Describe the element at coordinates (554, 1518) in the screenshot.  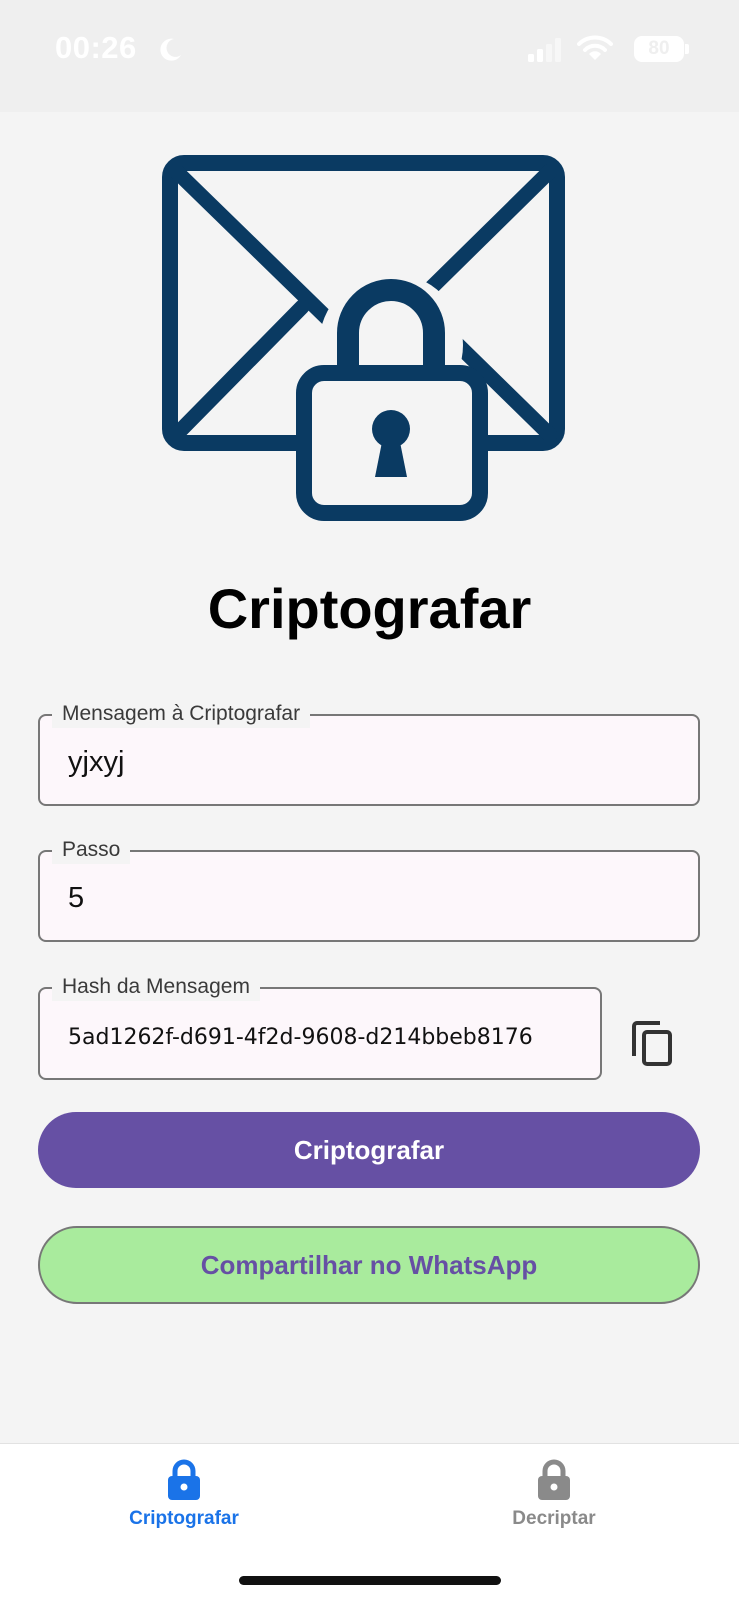
I see `tab-decrypt-label: Decriptar` at that location.